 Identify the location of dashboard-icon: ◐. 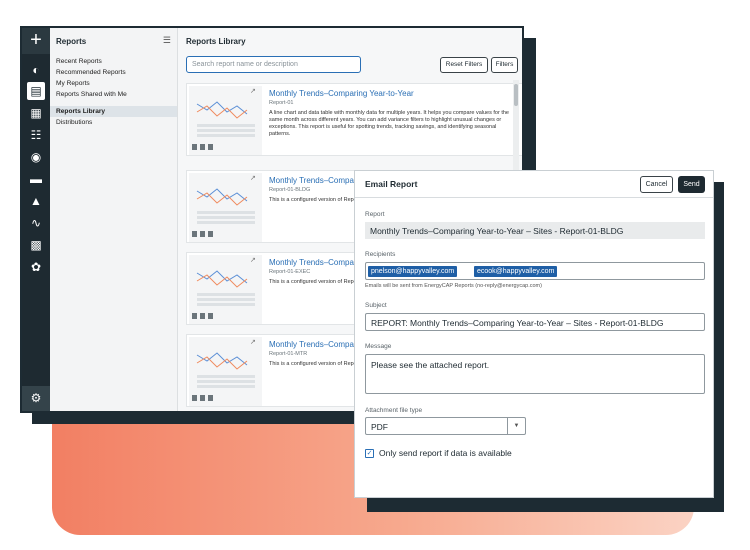
(36, 70).